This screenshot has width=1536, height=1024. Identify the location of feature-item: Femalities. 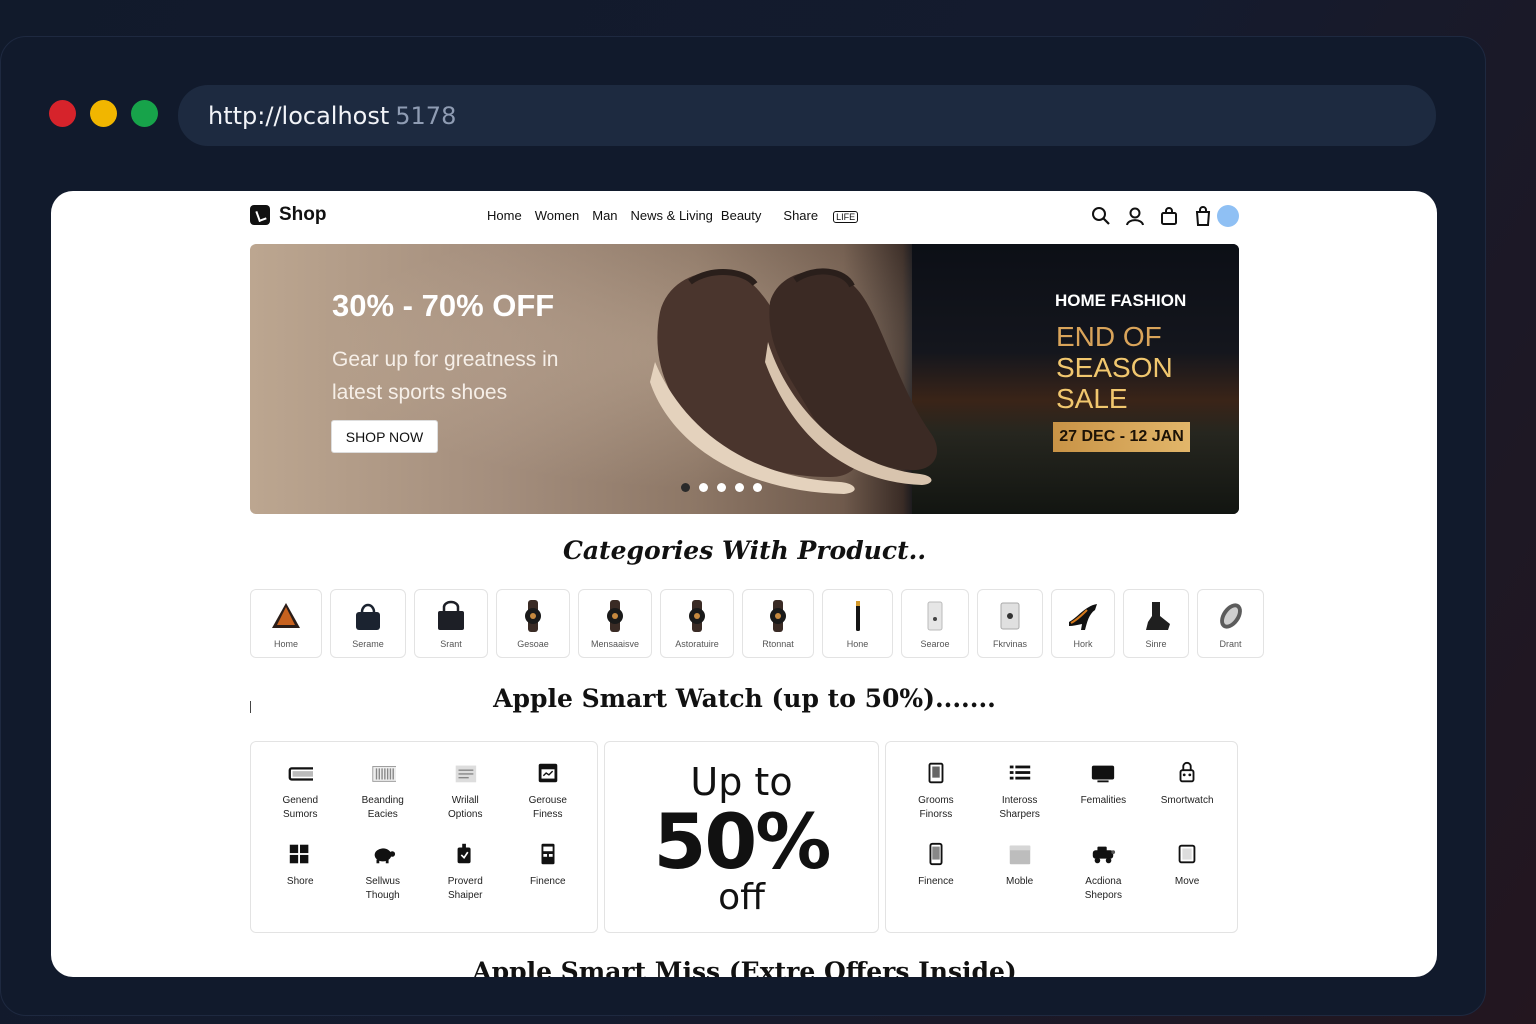
(1104, 800).